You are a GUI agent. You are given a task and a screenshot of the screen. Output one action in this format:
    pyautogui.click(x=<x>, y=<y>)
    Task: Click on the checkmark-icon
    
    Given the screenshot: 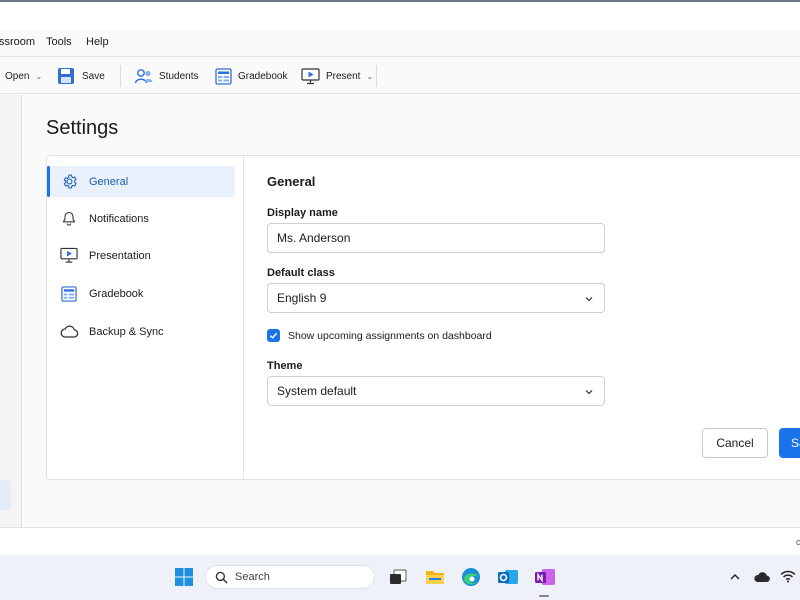 What is the action you would take?
    pyautogui.click(x=273, y=335)
    